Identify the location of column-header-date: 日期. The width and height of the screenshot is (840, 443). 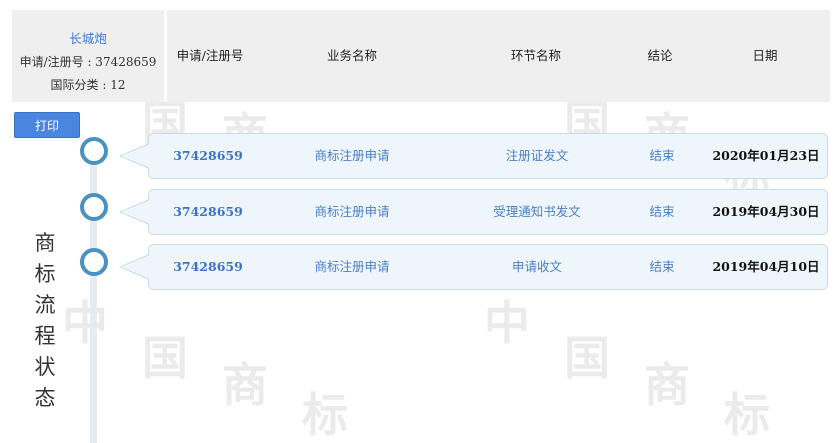
(765, 55).